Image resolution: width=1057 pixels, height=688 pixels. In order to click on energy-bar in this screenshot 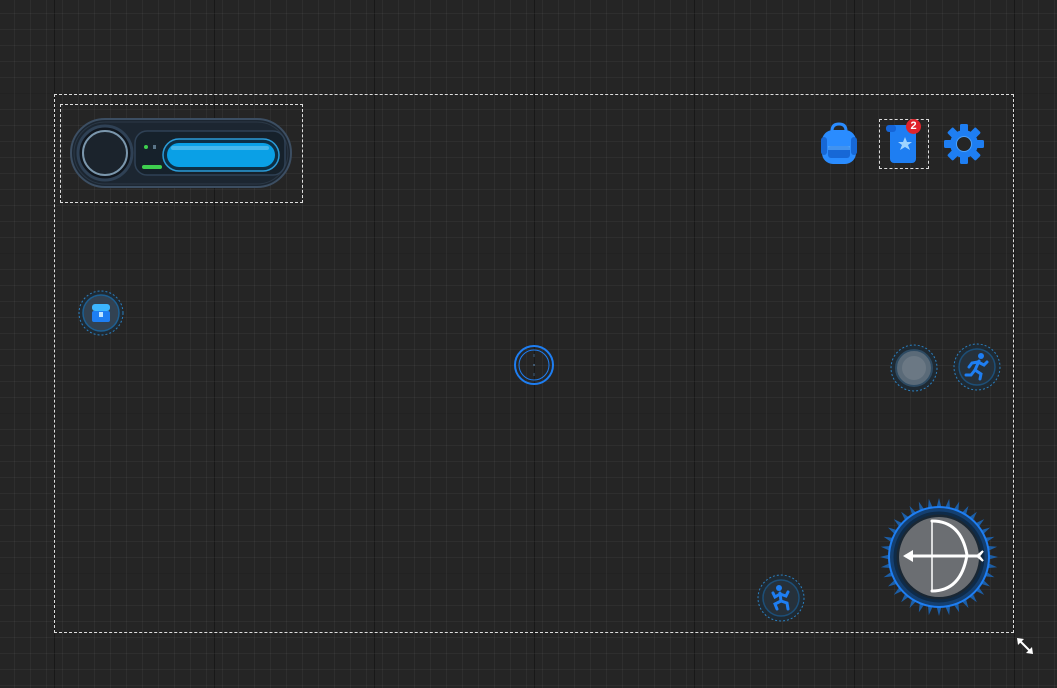, I will do `click(152, 167)`.